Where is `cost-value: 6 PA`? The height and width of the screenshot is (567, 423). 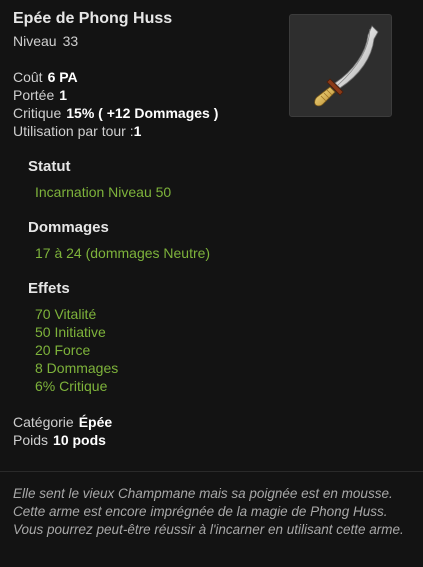
cost-value: 6 PA is located at coordinates (62, 77).